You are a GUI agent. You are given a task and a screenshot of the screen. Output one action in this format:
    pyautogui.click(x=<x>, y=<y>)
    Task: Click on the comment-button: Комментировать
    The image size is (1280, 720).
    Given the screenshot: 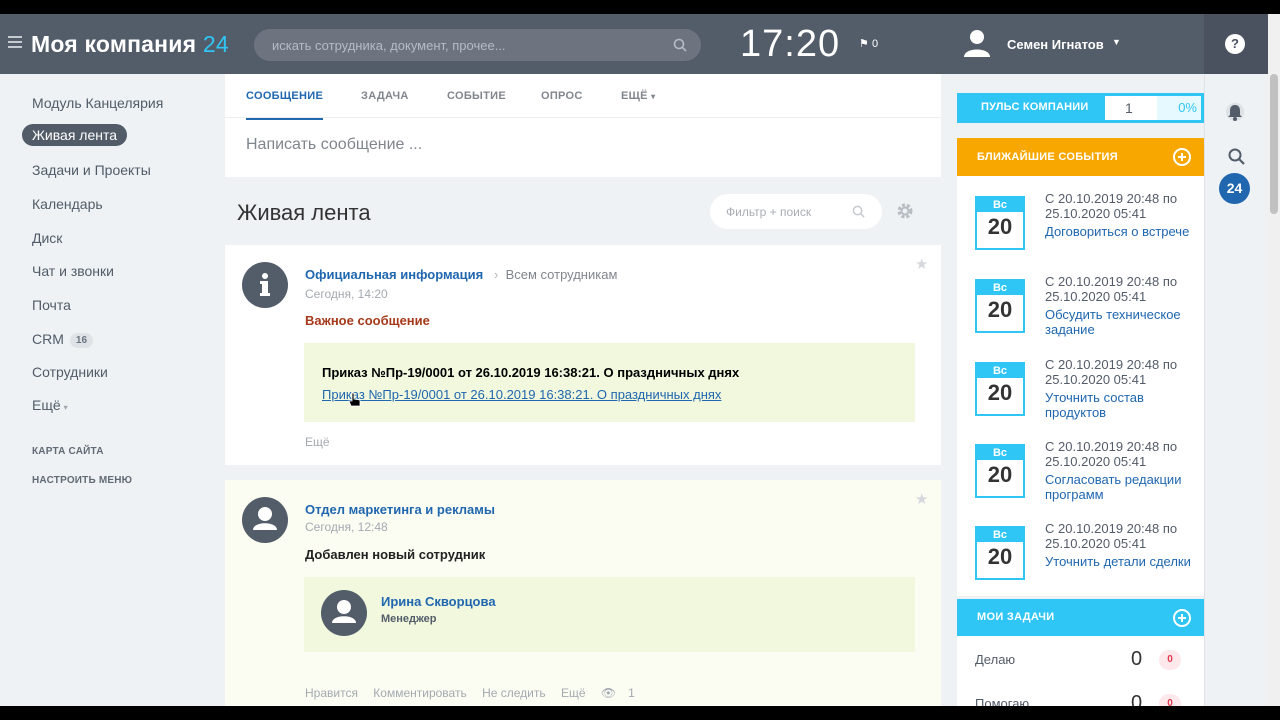 What is the action you would take?
    pyautogui.click(x=419, y=693)
    